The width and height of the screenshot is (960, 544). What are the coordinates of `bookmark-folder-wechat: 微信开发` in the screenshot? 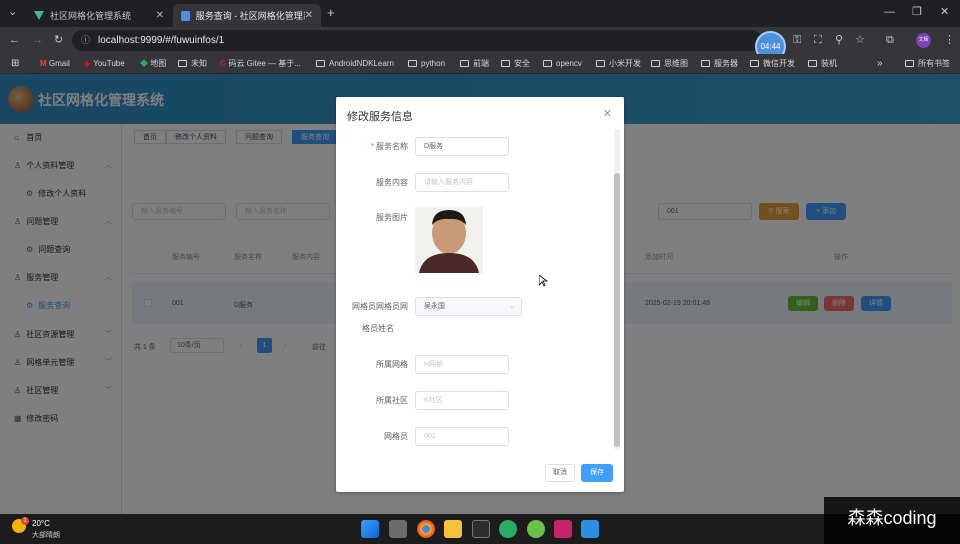 It's located at (772, 64).